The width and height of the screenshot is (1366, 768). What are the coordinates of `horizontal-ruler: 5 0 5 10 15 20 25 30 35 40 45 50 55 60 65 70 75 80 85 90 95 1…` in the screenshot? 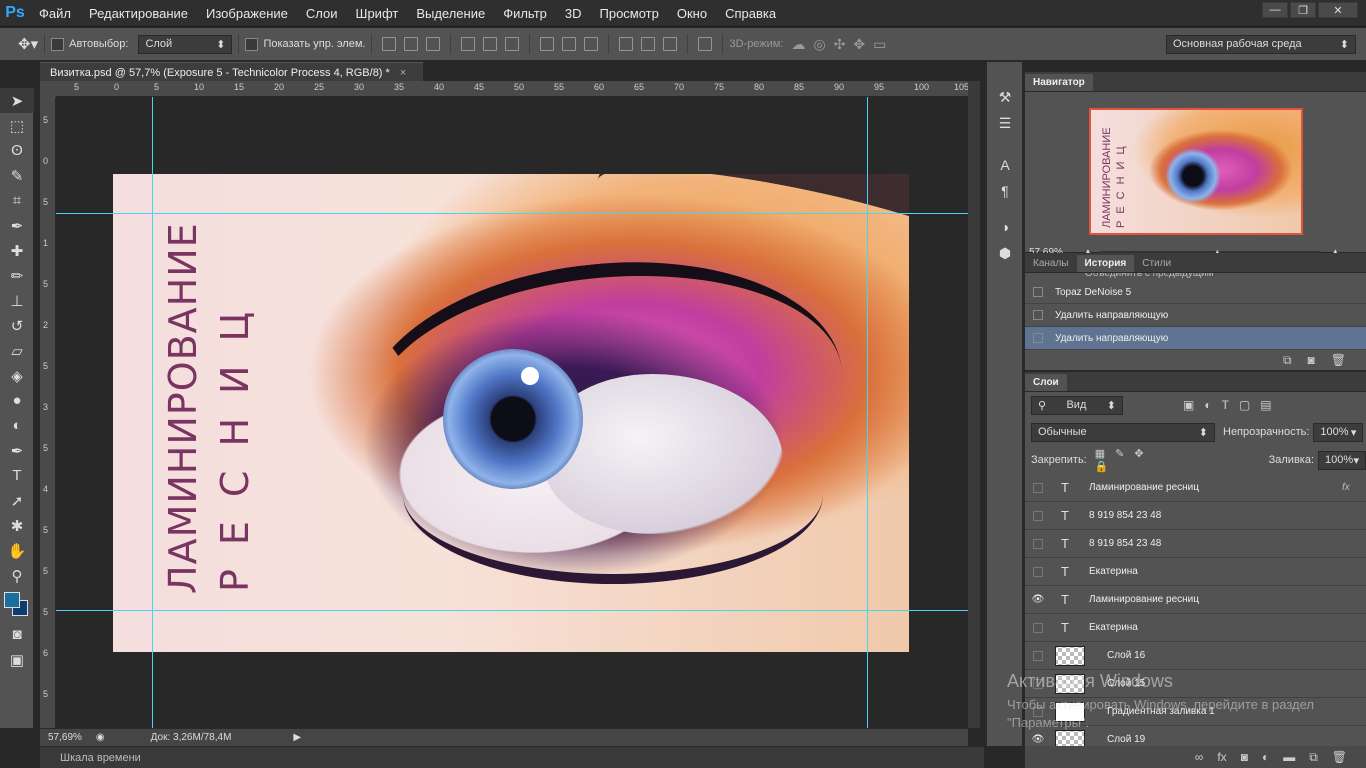 It's located at (512, 89).